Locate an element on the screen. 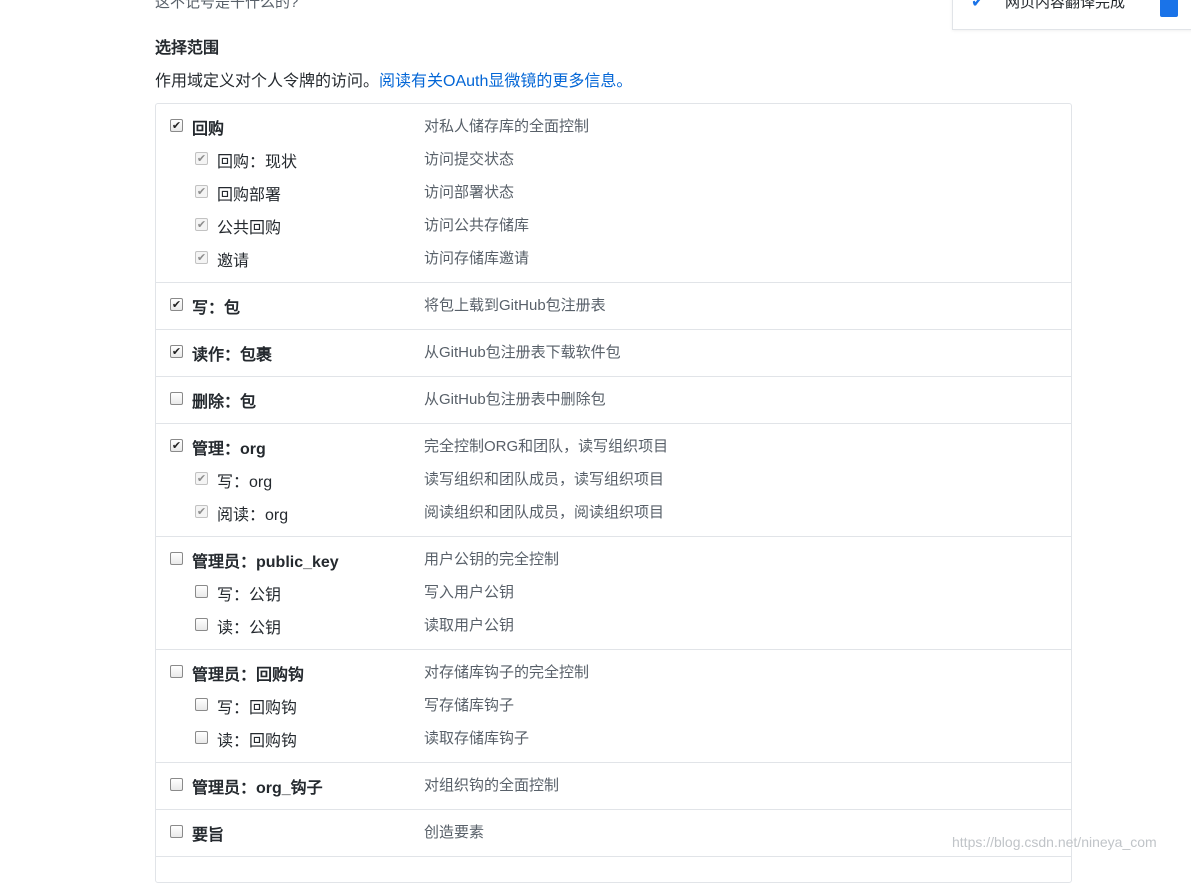 The width and height of the screenshot is (1191, 883). scope-label: 回购 is located at coordinates (208, 129).